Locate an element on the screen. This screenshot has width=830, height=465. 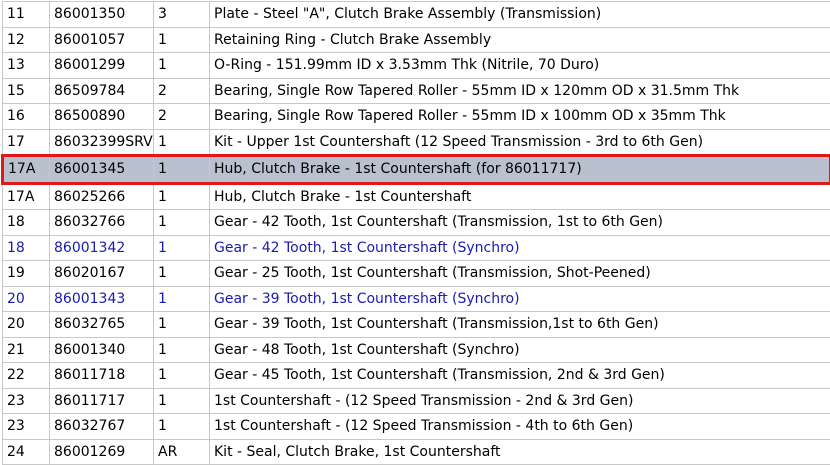
part-number-cell: 86001350 is located at coordinates (101, 14).